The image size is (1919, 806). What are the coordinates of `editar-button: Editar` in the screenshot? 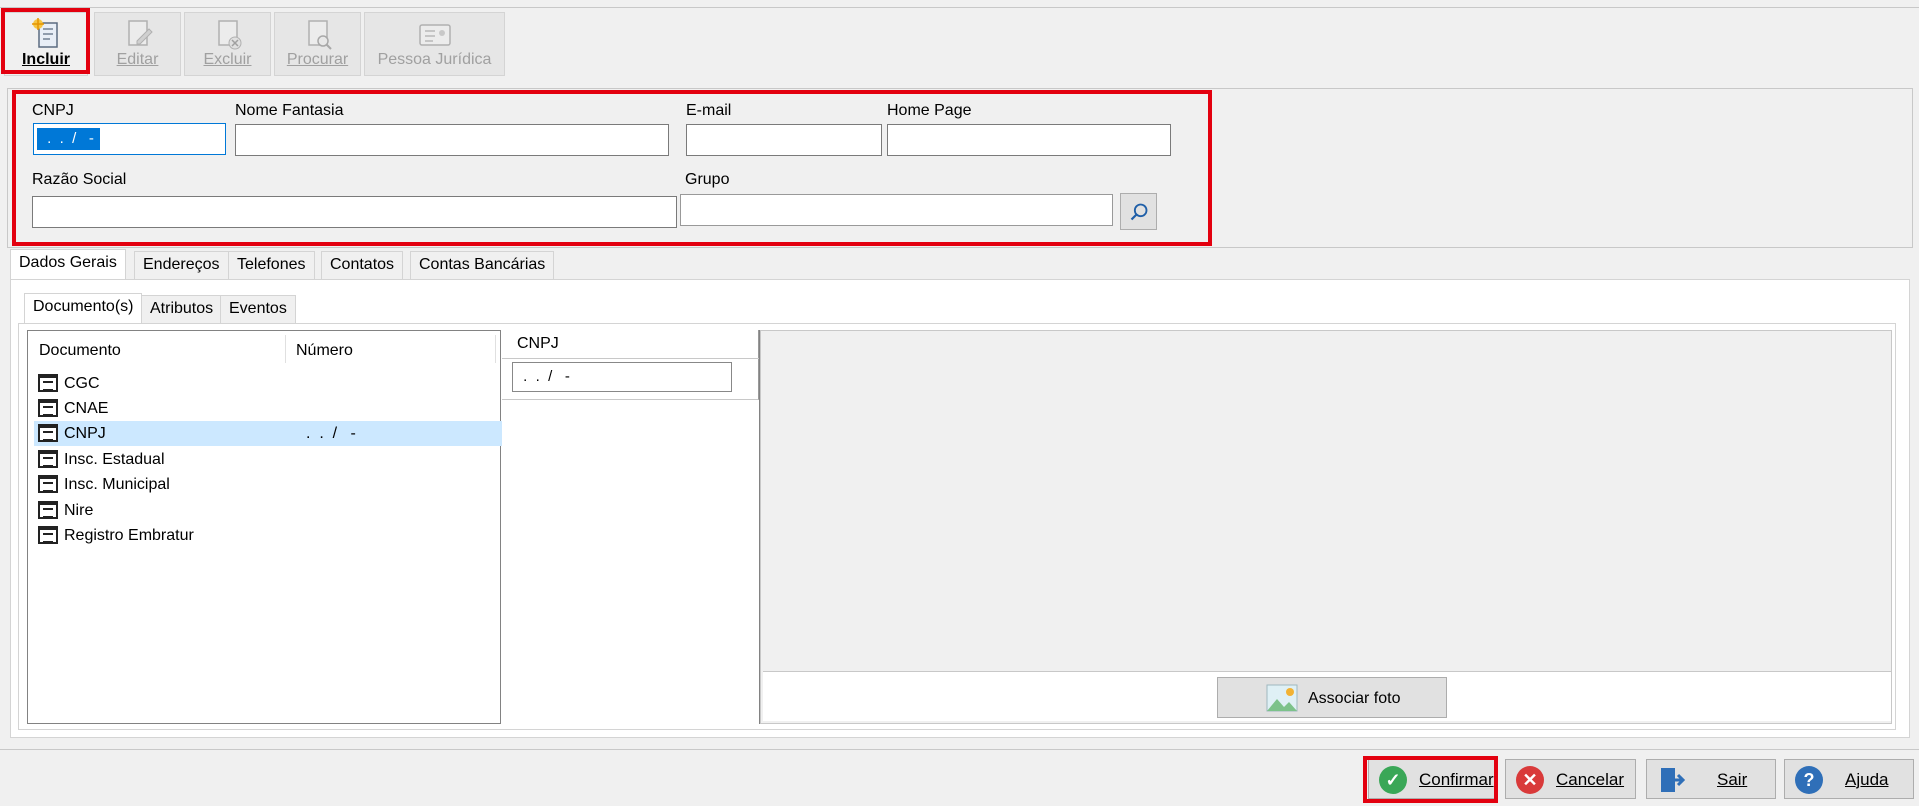 It's located at (137, 44).